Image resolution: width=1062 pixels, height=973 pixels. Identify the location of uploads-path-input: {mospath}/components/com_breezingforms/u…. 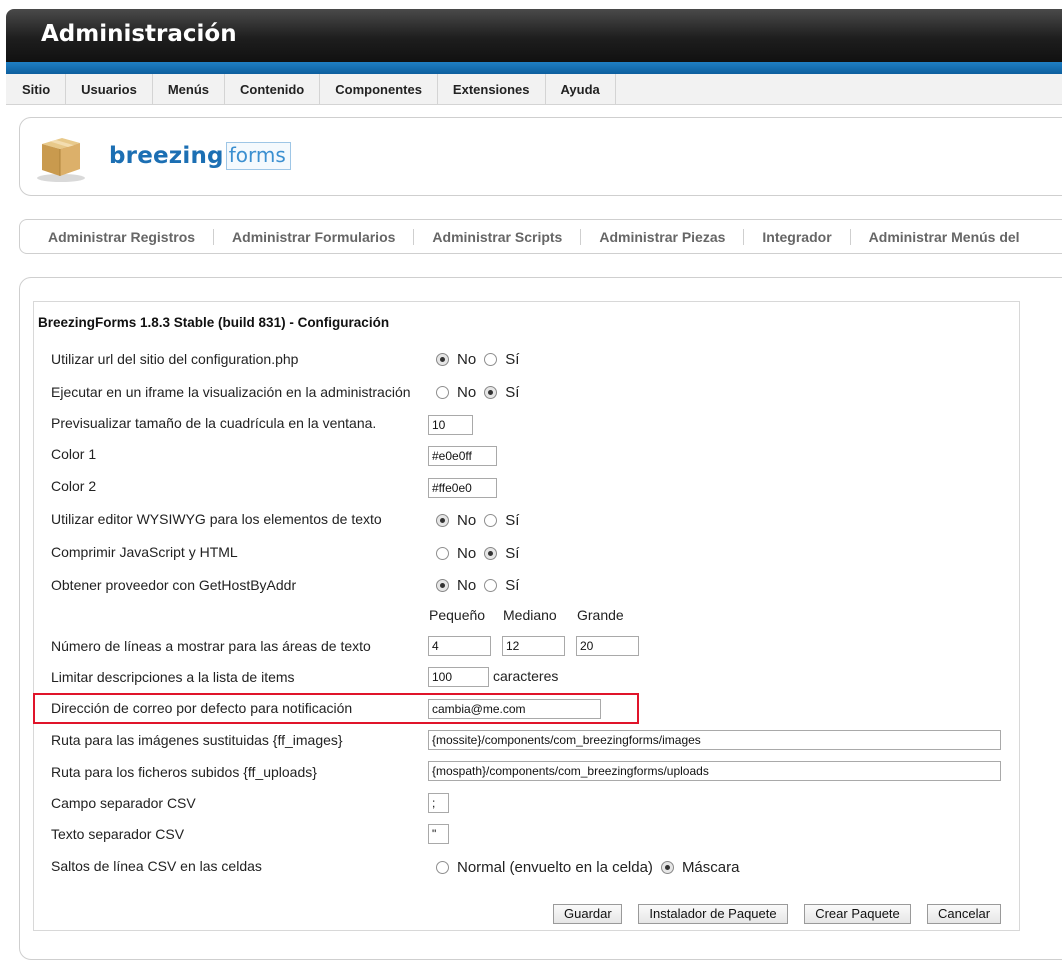
(714, 771).